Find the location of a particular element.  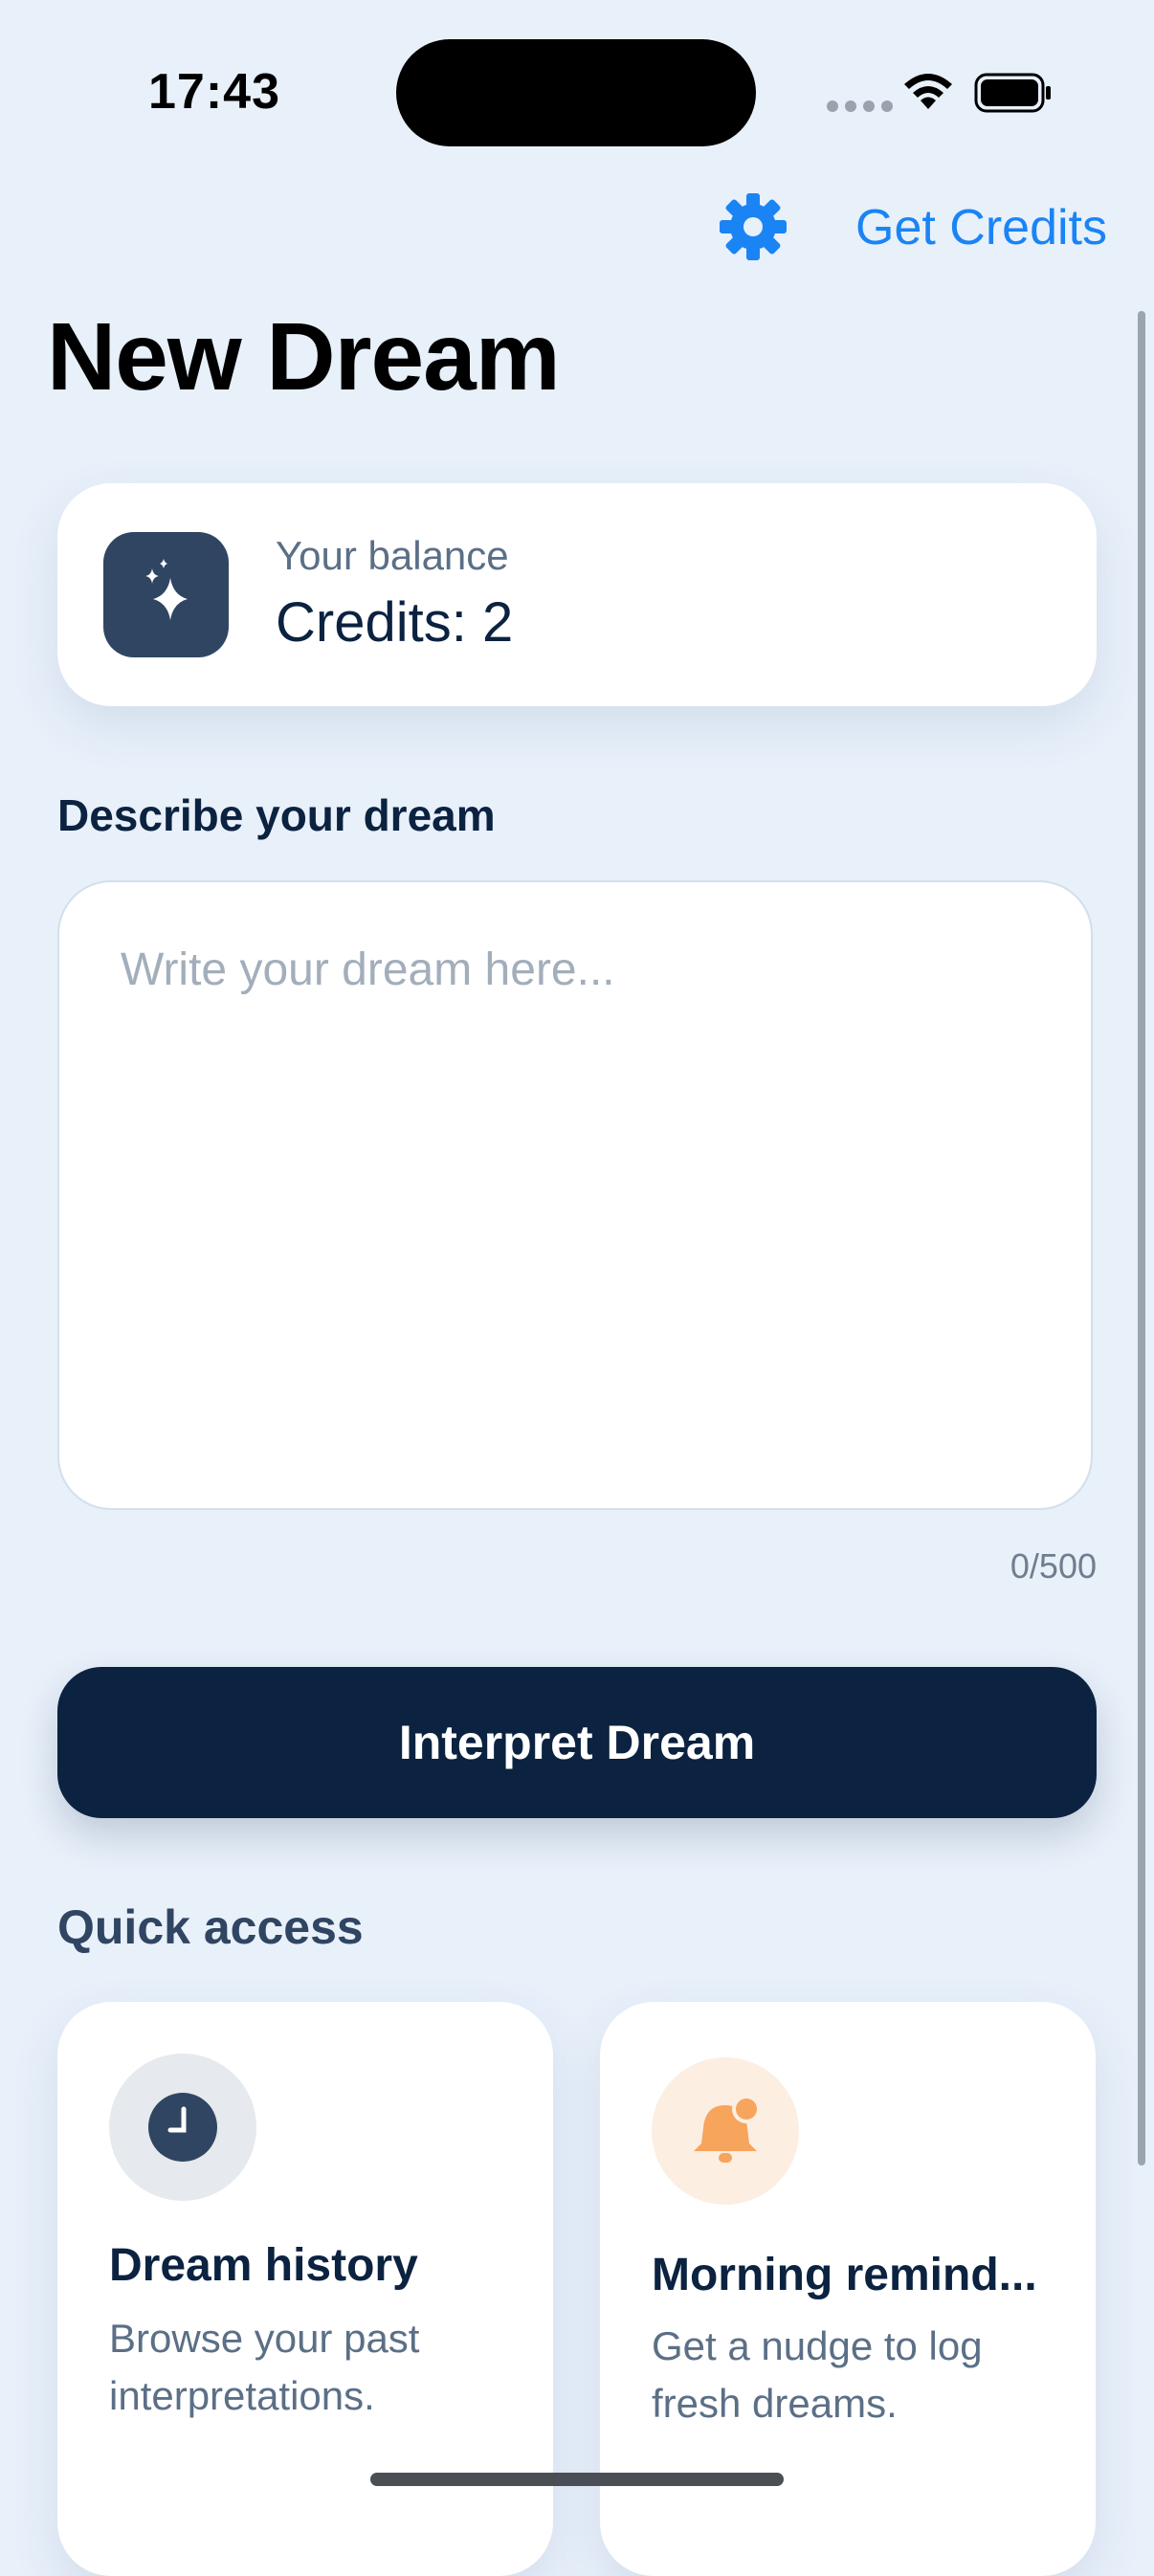

sparkles-icon is located at coordinates (166, 589).